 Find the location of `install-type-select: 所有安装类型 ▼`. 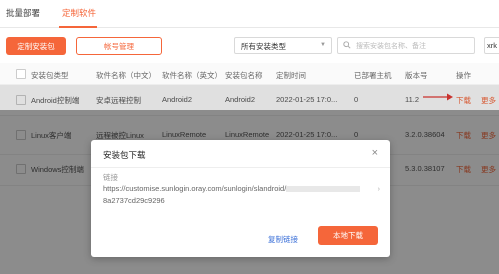

install-type-select: 所有安装类型 ▼ is located at coordinates (283, 45).